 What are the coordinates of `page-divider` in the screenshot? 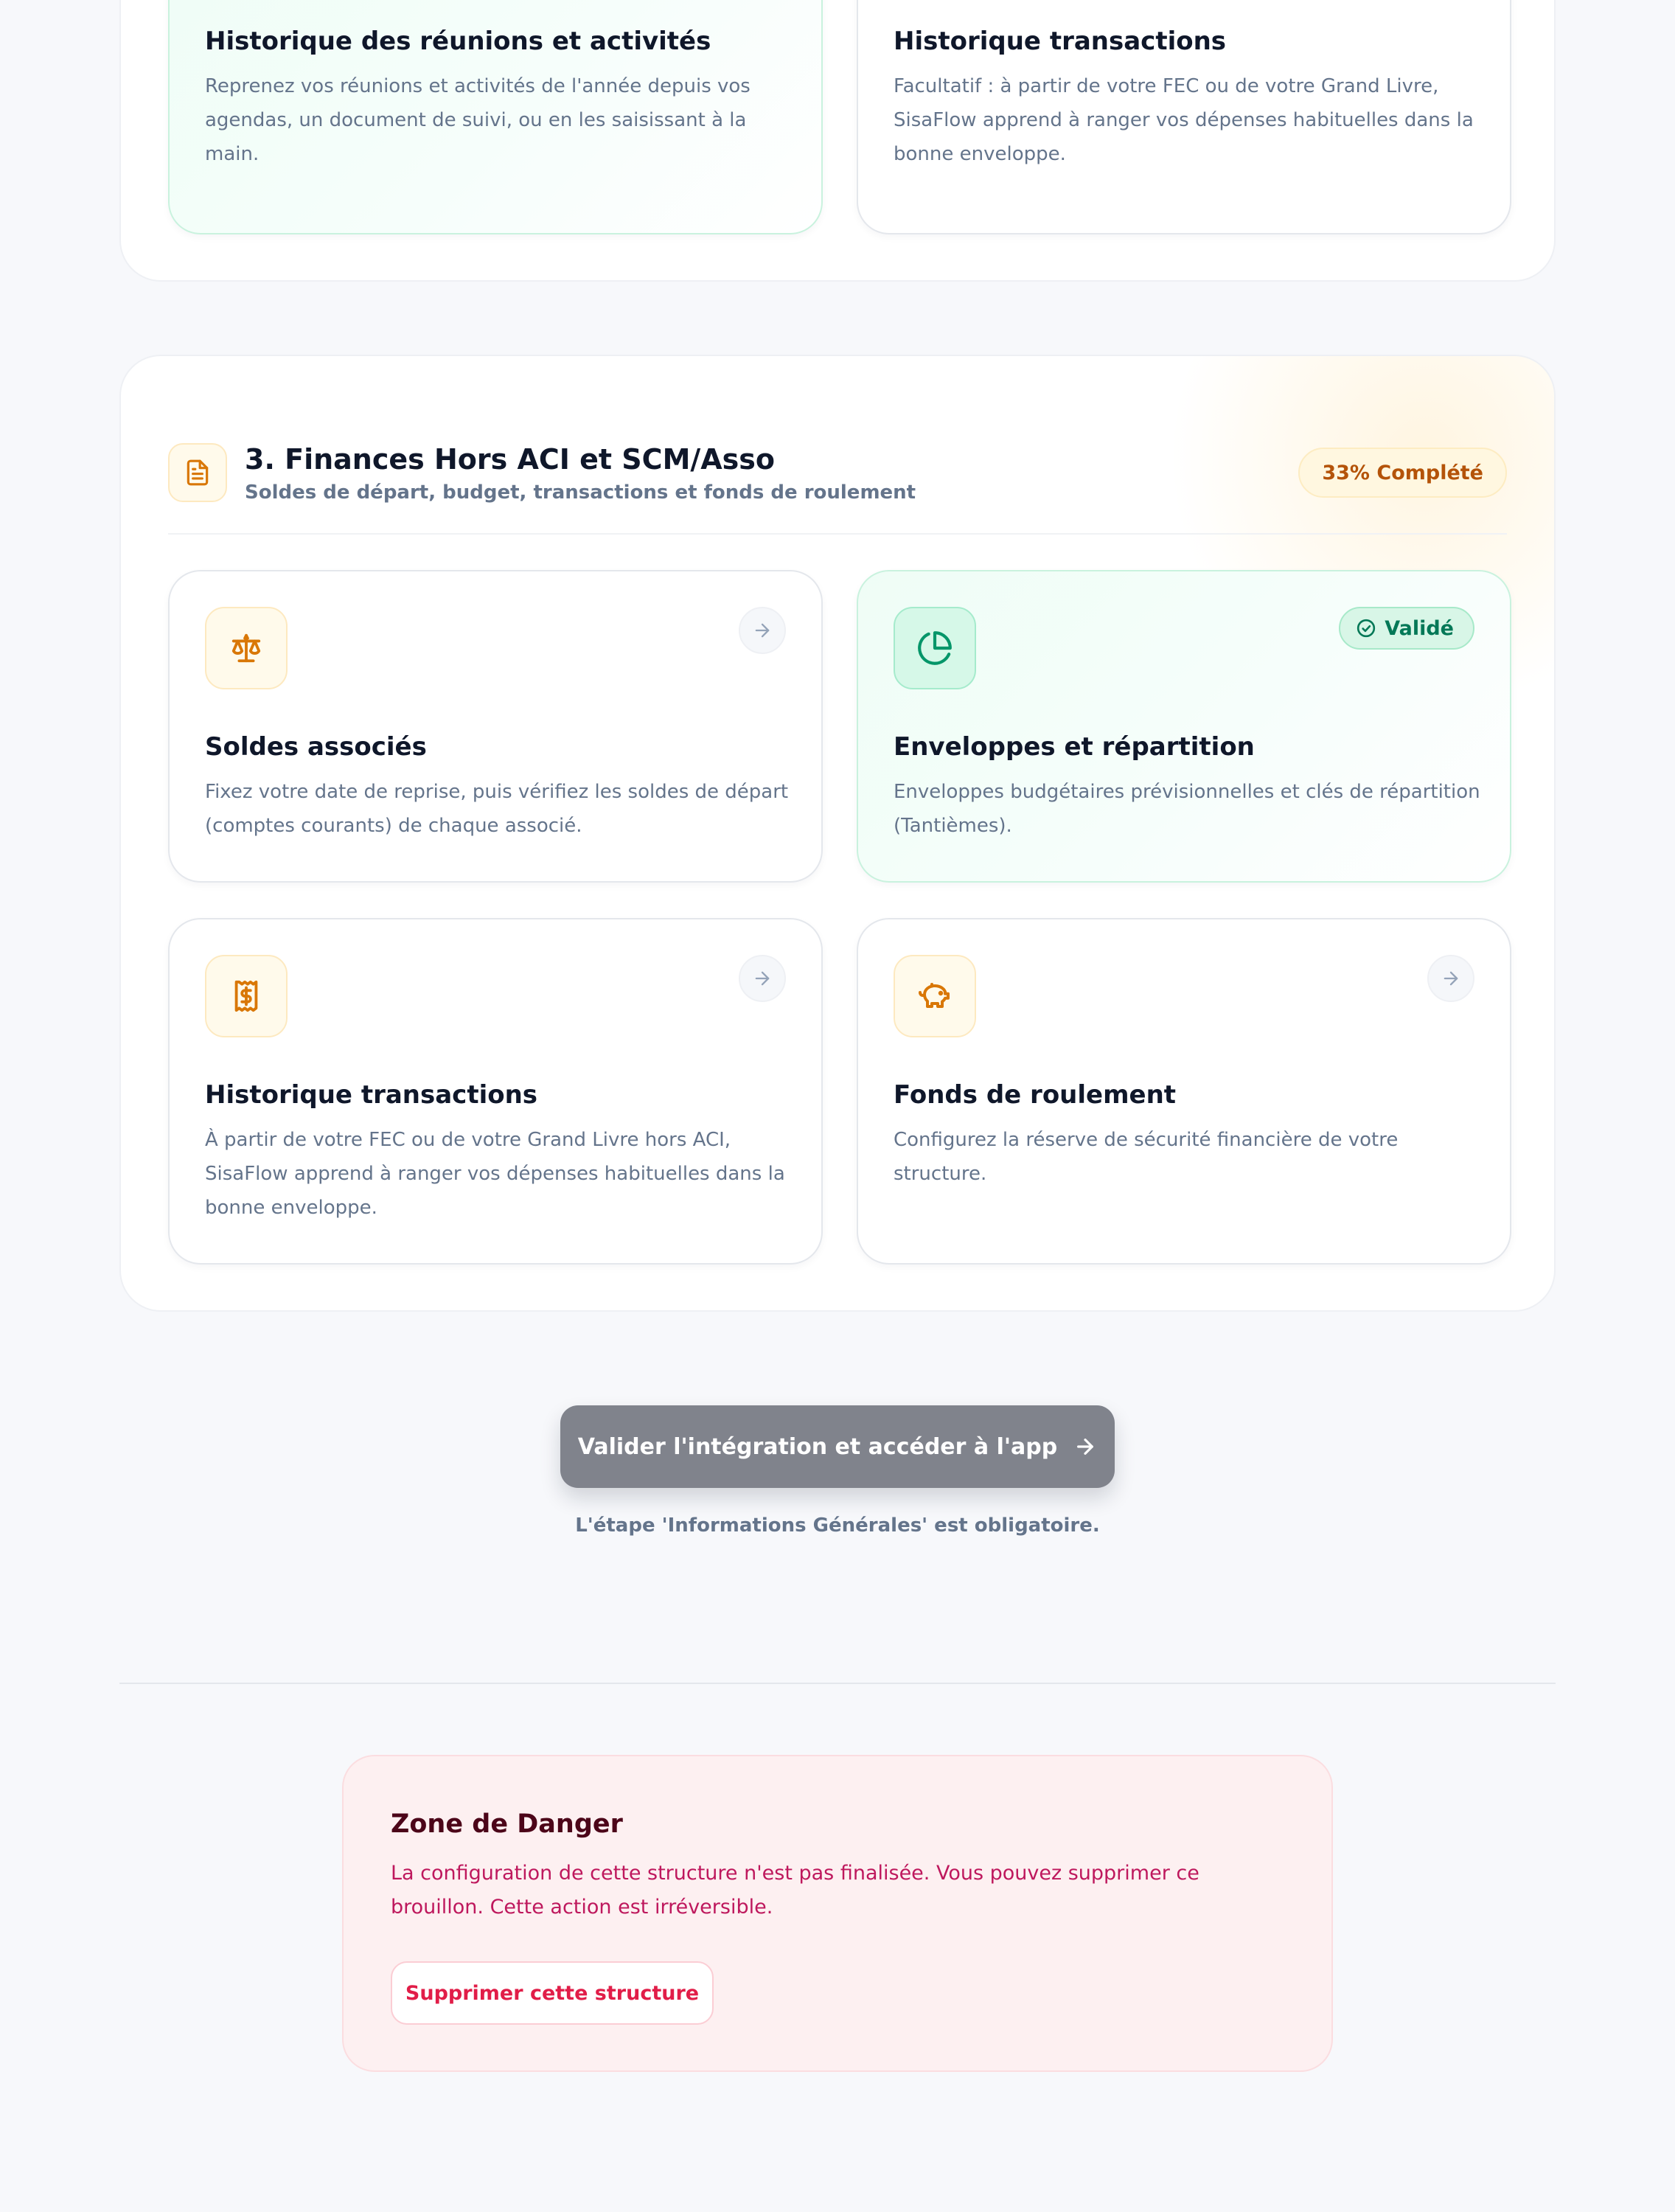 It's located at (837, 1683).